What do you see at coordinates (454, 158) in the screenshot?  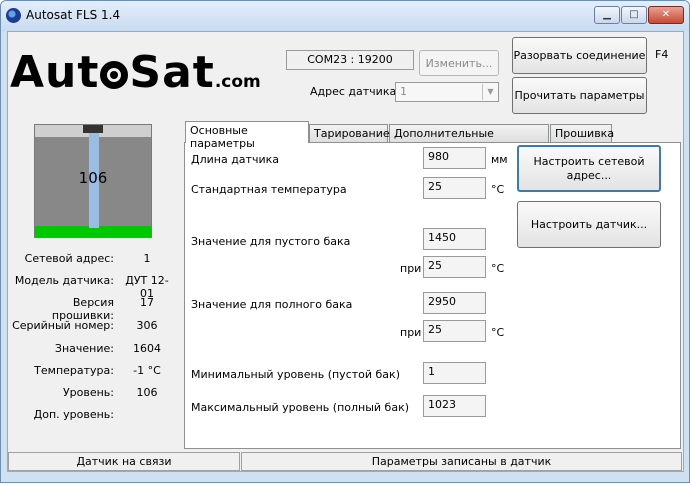 I see `length-field: 980` at bounding box center [454, 158].